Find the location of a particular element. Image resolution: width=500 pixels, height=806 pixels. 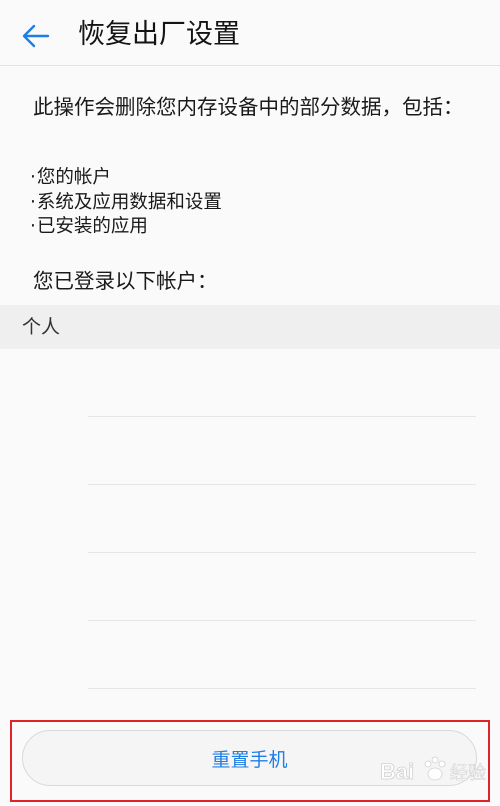

list-item: 已安装的应用 is located at coordinates (126, 227).